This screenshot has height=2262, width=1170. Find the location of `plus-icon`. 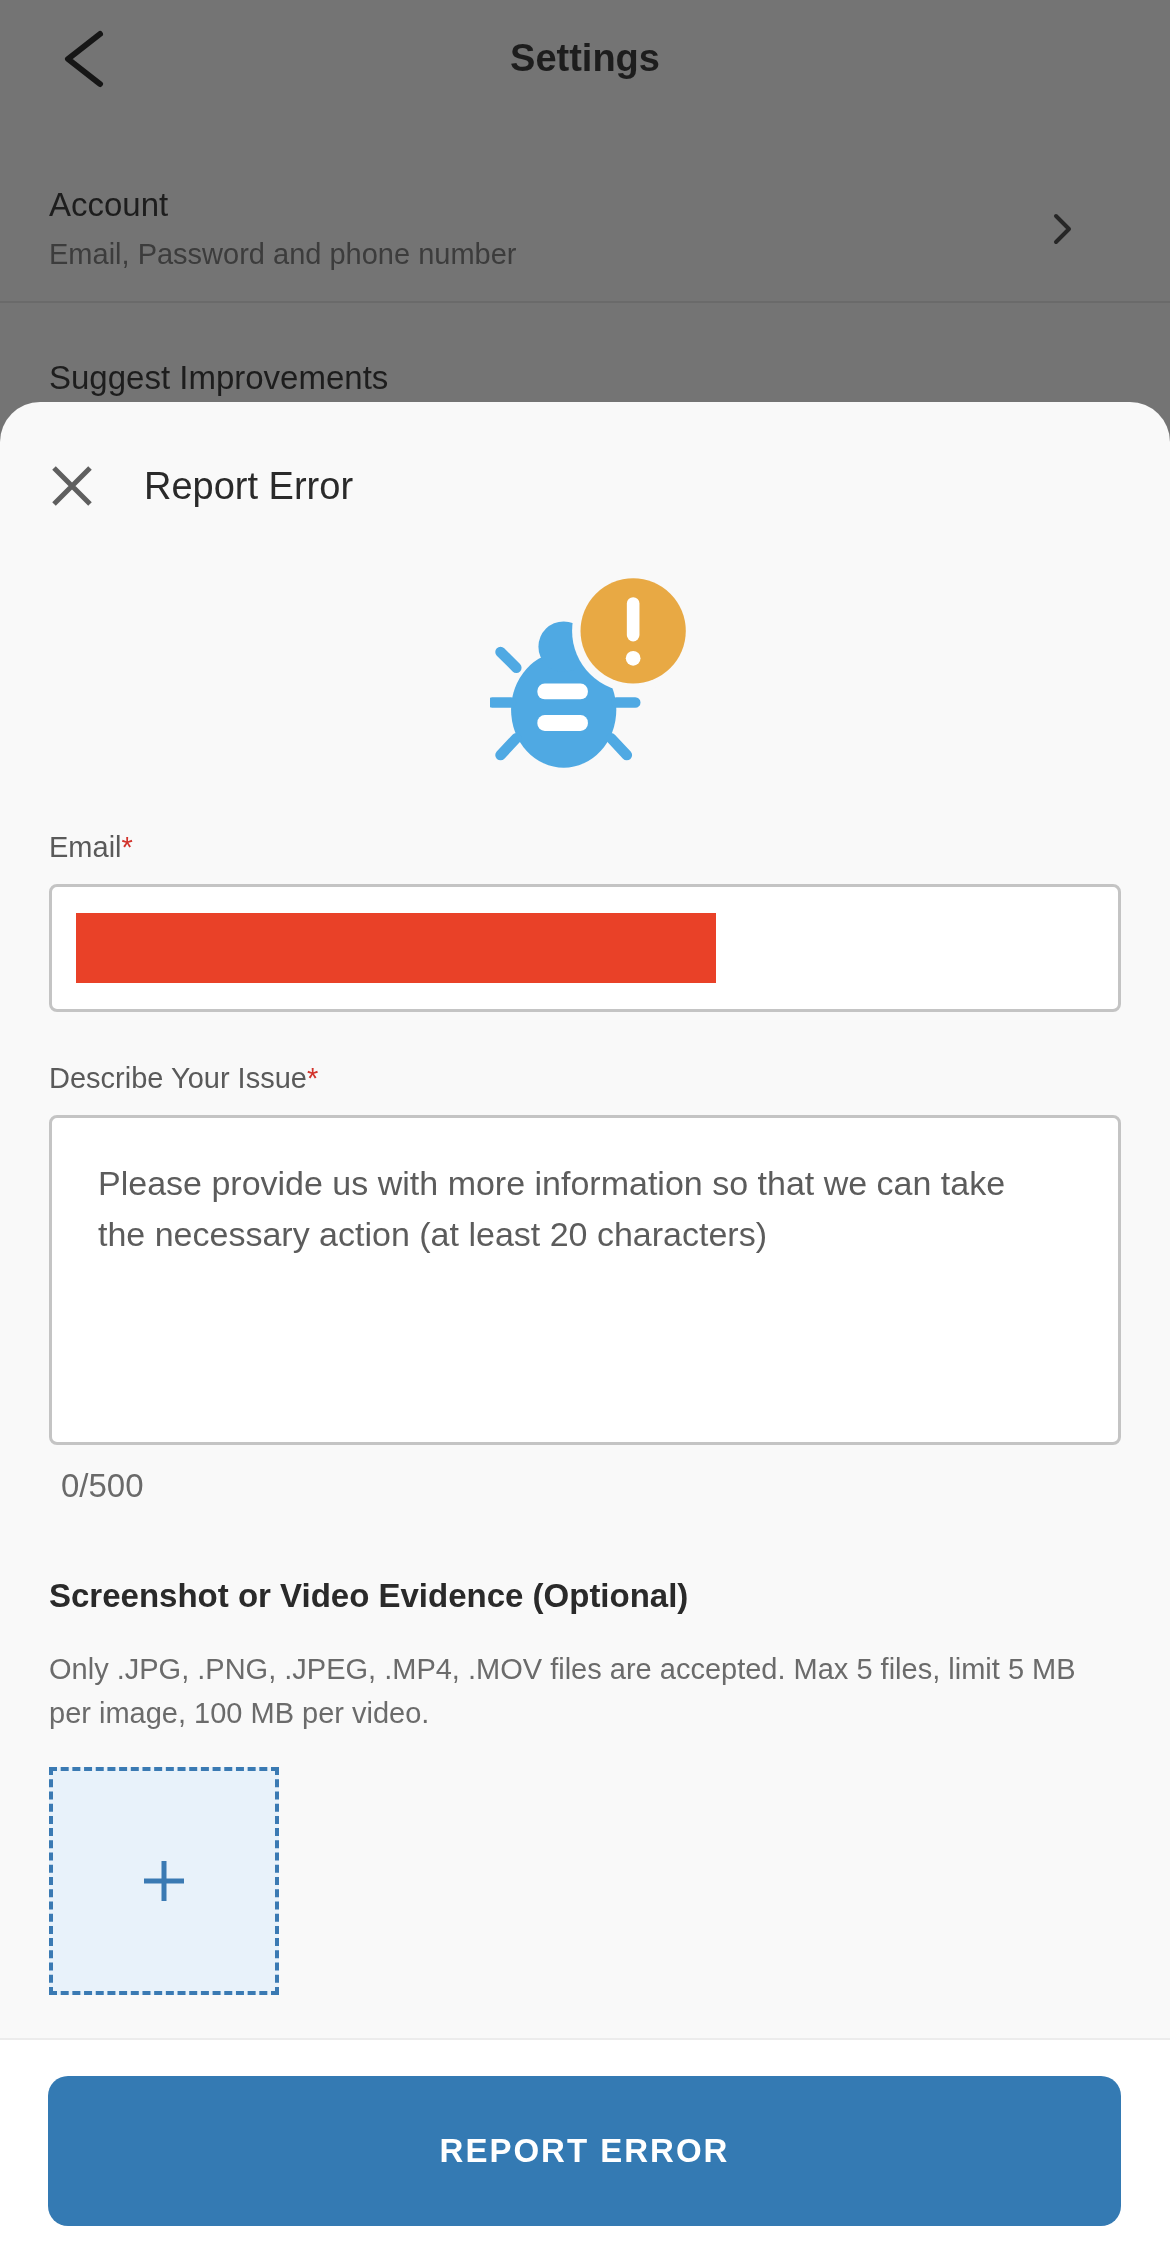

plus-icon is located at coordinates (164, 1881).